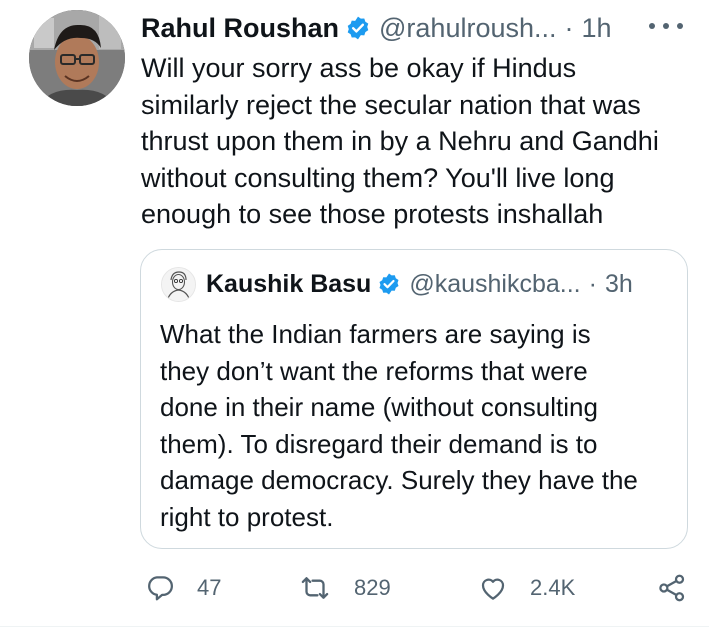  What do you see at coordinates (597, 28) in the screenshot?
I see `tweet-timestamp: 1h` at bounding box center [597, 28].